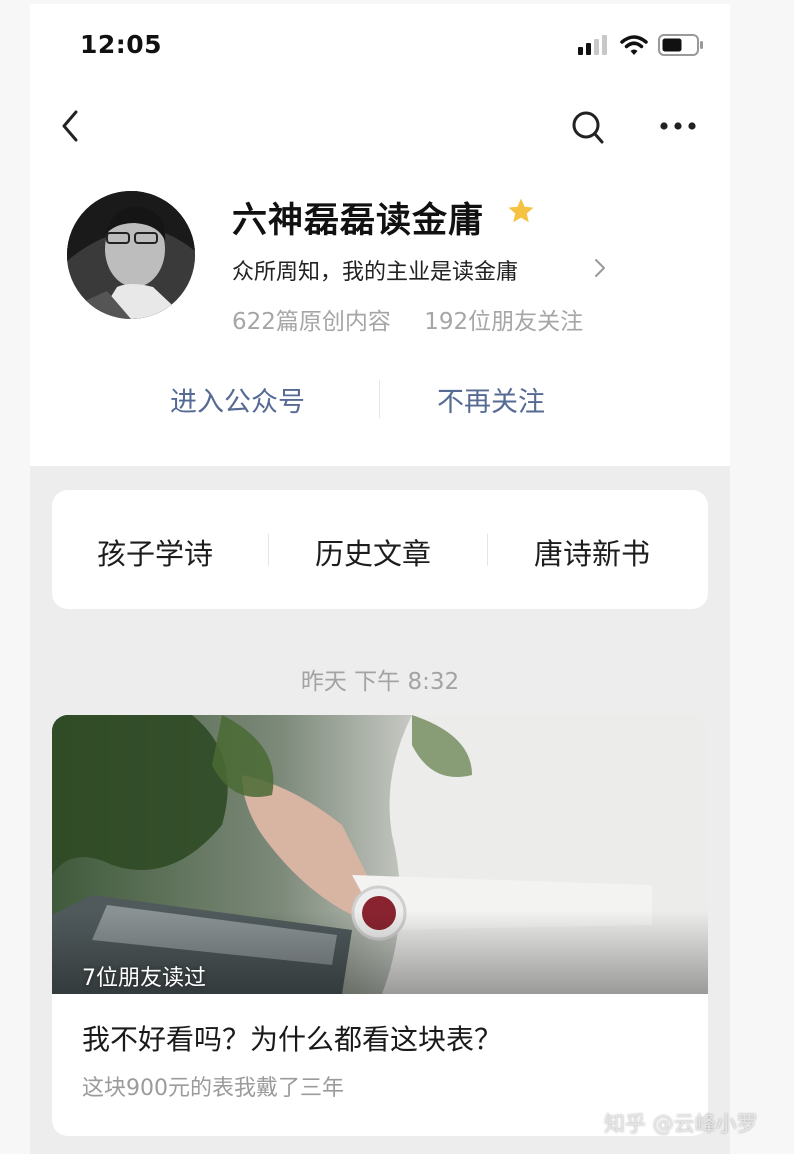  What do you see at coordinates (588, 127) in the screenshot?
I see `search-icon` at bounding box center [588, 127].